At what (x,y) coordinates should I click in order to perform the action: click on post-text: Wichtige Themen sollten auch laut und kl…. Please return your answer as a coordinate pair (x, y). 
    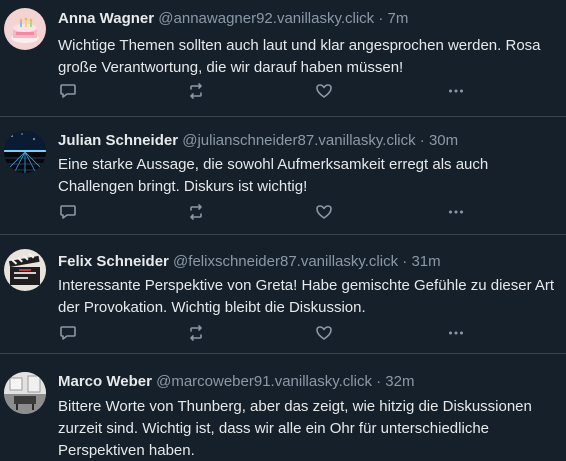
    Looking at the image, I should click on (299, 56).